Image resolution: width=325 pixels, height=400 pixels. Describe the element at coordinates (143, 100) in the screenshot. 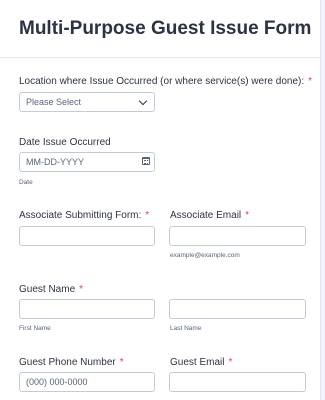

I see `chevron-down-icon` at that location.